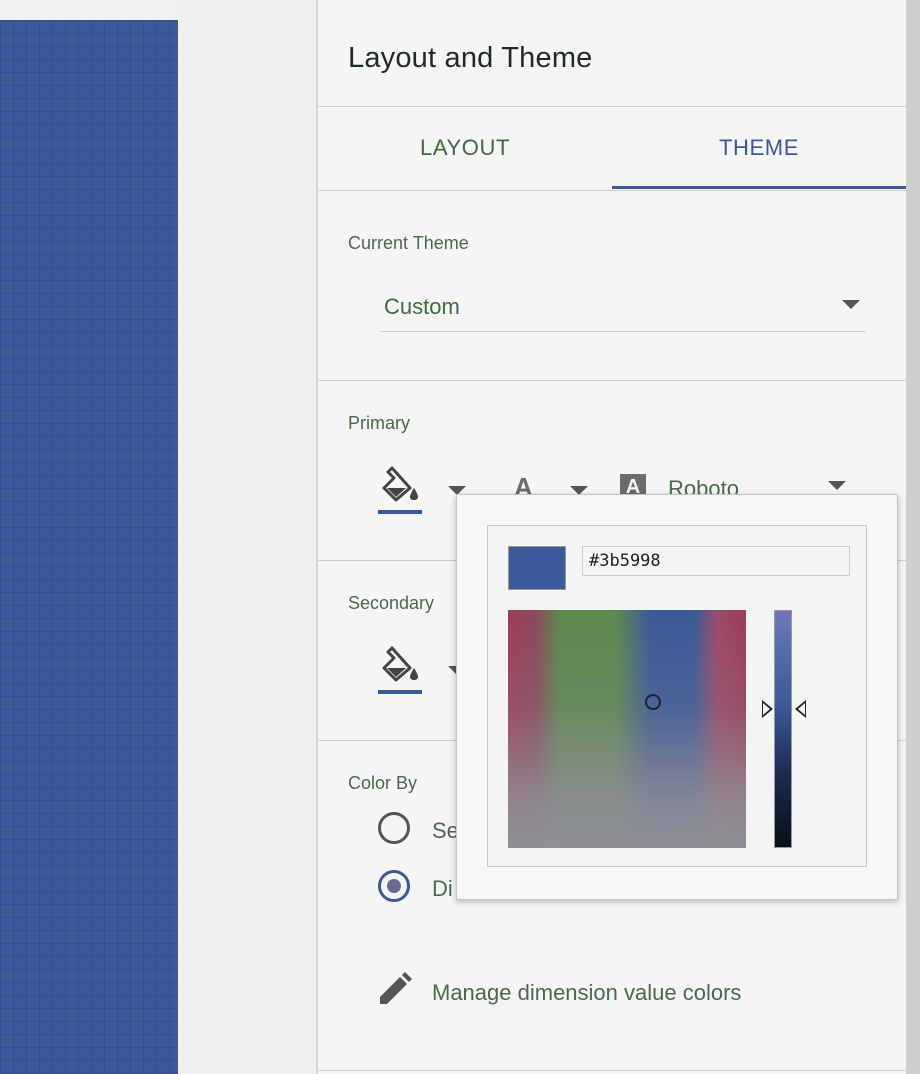 The image size is (920, 1074). I want to click on color-by-label: Color By, so click(383, 783).